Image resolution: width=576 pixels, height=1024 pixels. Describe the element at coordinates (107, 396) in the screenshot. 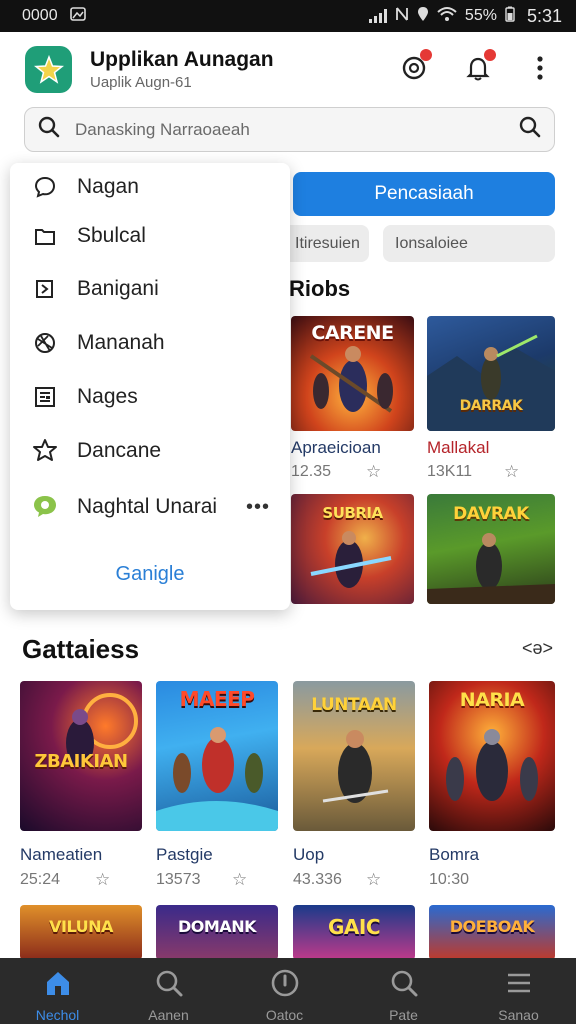

I see `menu-item-label: Nages` at that location.